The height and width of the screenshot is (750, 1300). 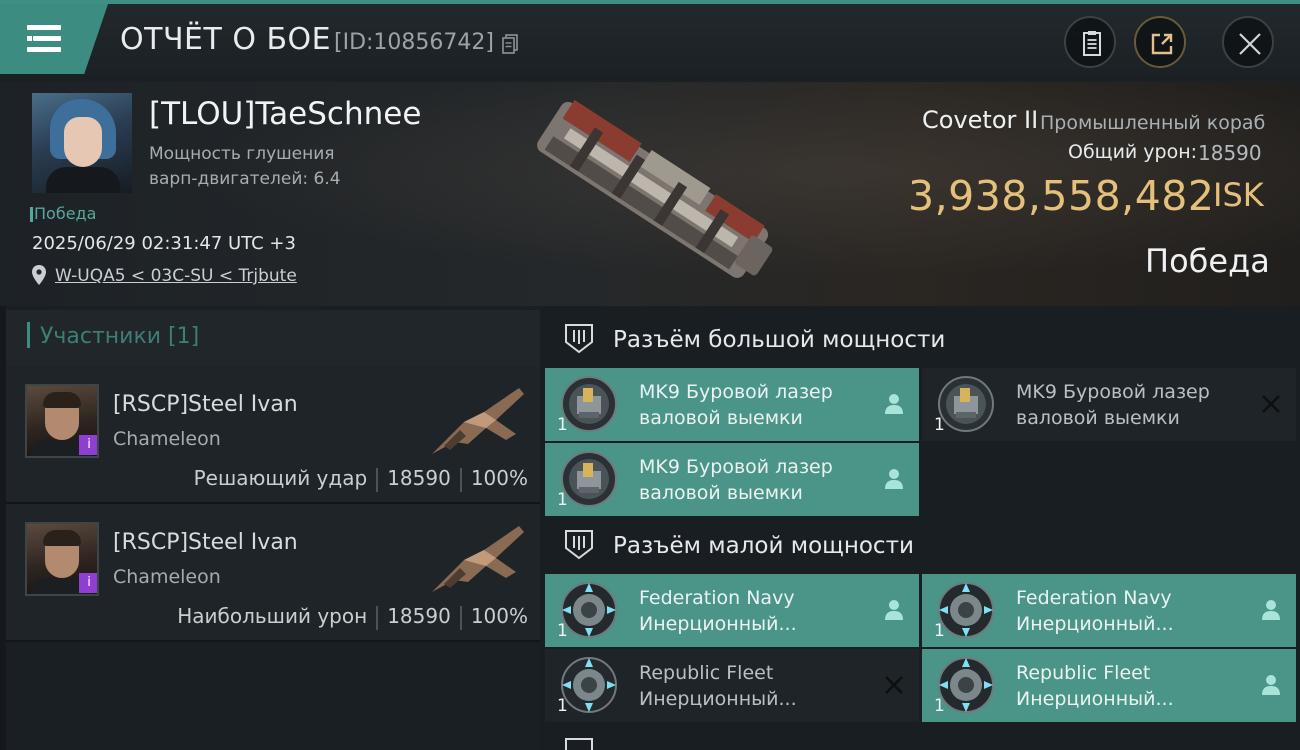 What do you see at coordinates (1238, 195) in the screenshot?
I see `isk-unit: ISK` at bounding box center [1238, 195].